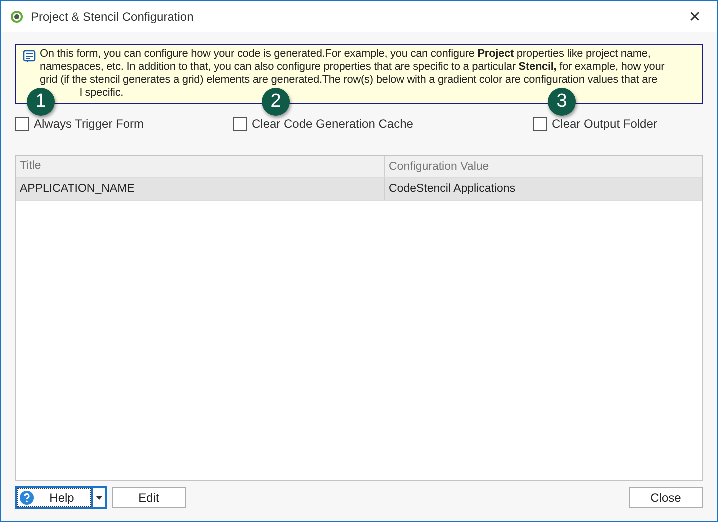 The height and width of the screenshot is (522, 718). I want to click on close-dialog-button: Close, so click(666, 497).